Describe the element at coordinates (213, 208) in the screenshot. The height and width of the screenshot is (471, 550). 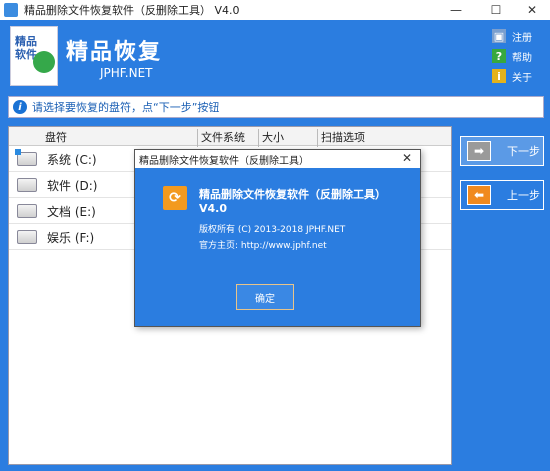
I see `dialog-version: V4.0` at that location.